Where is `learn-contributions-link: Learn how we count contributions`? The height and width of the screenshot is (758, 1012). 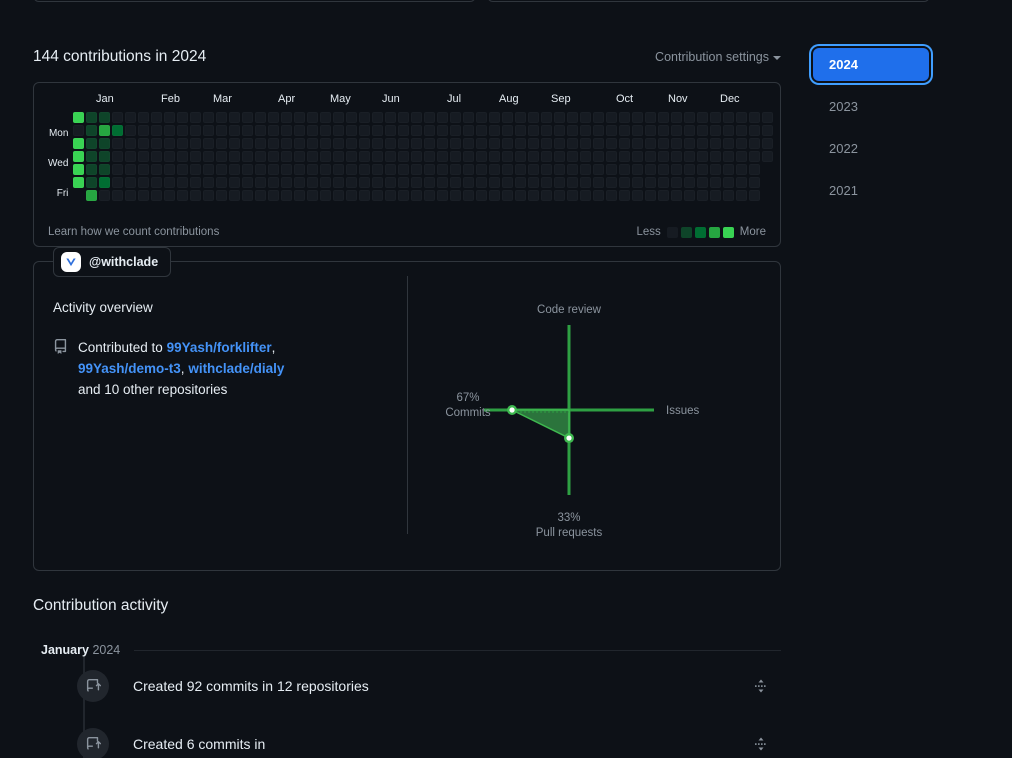 learn-contributions-link: Learn how we count contributions is located at coordinates (133, 232).